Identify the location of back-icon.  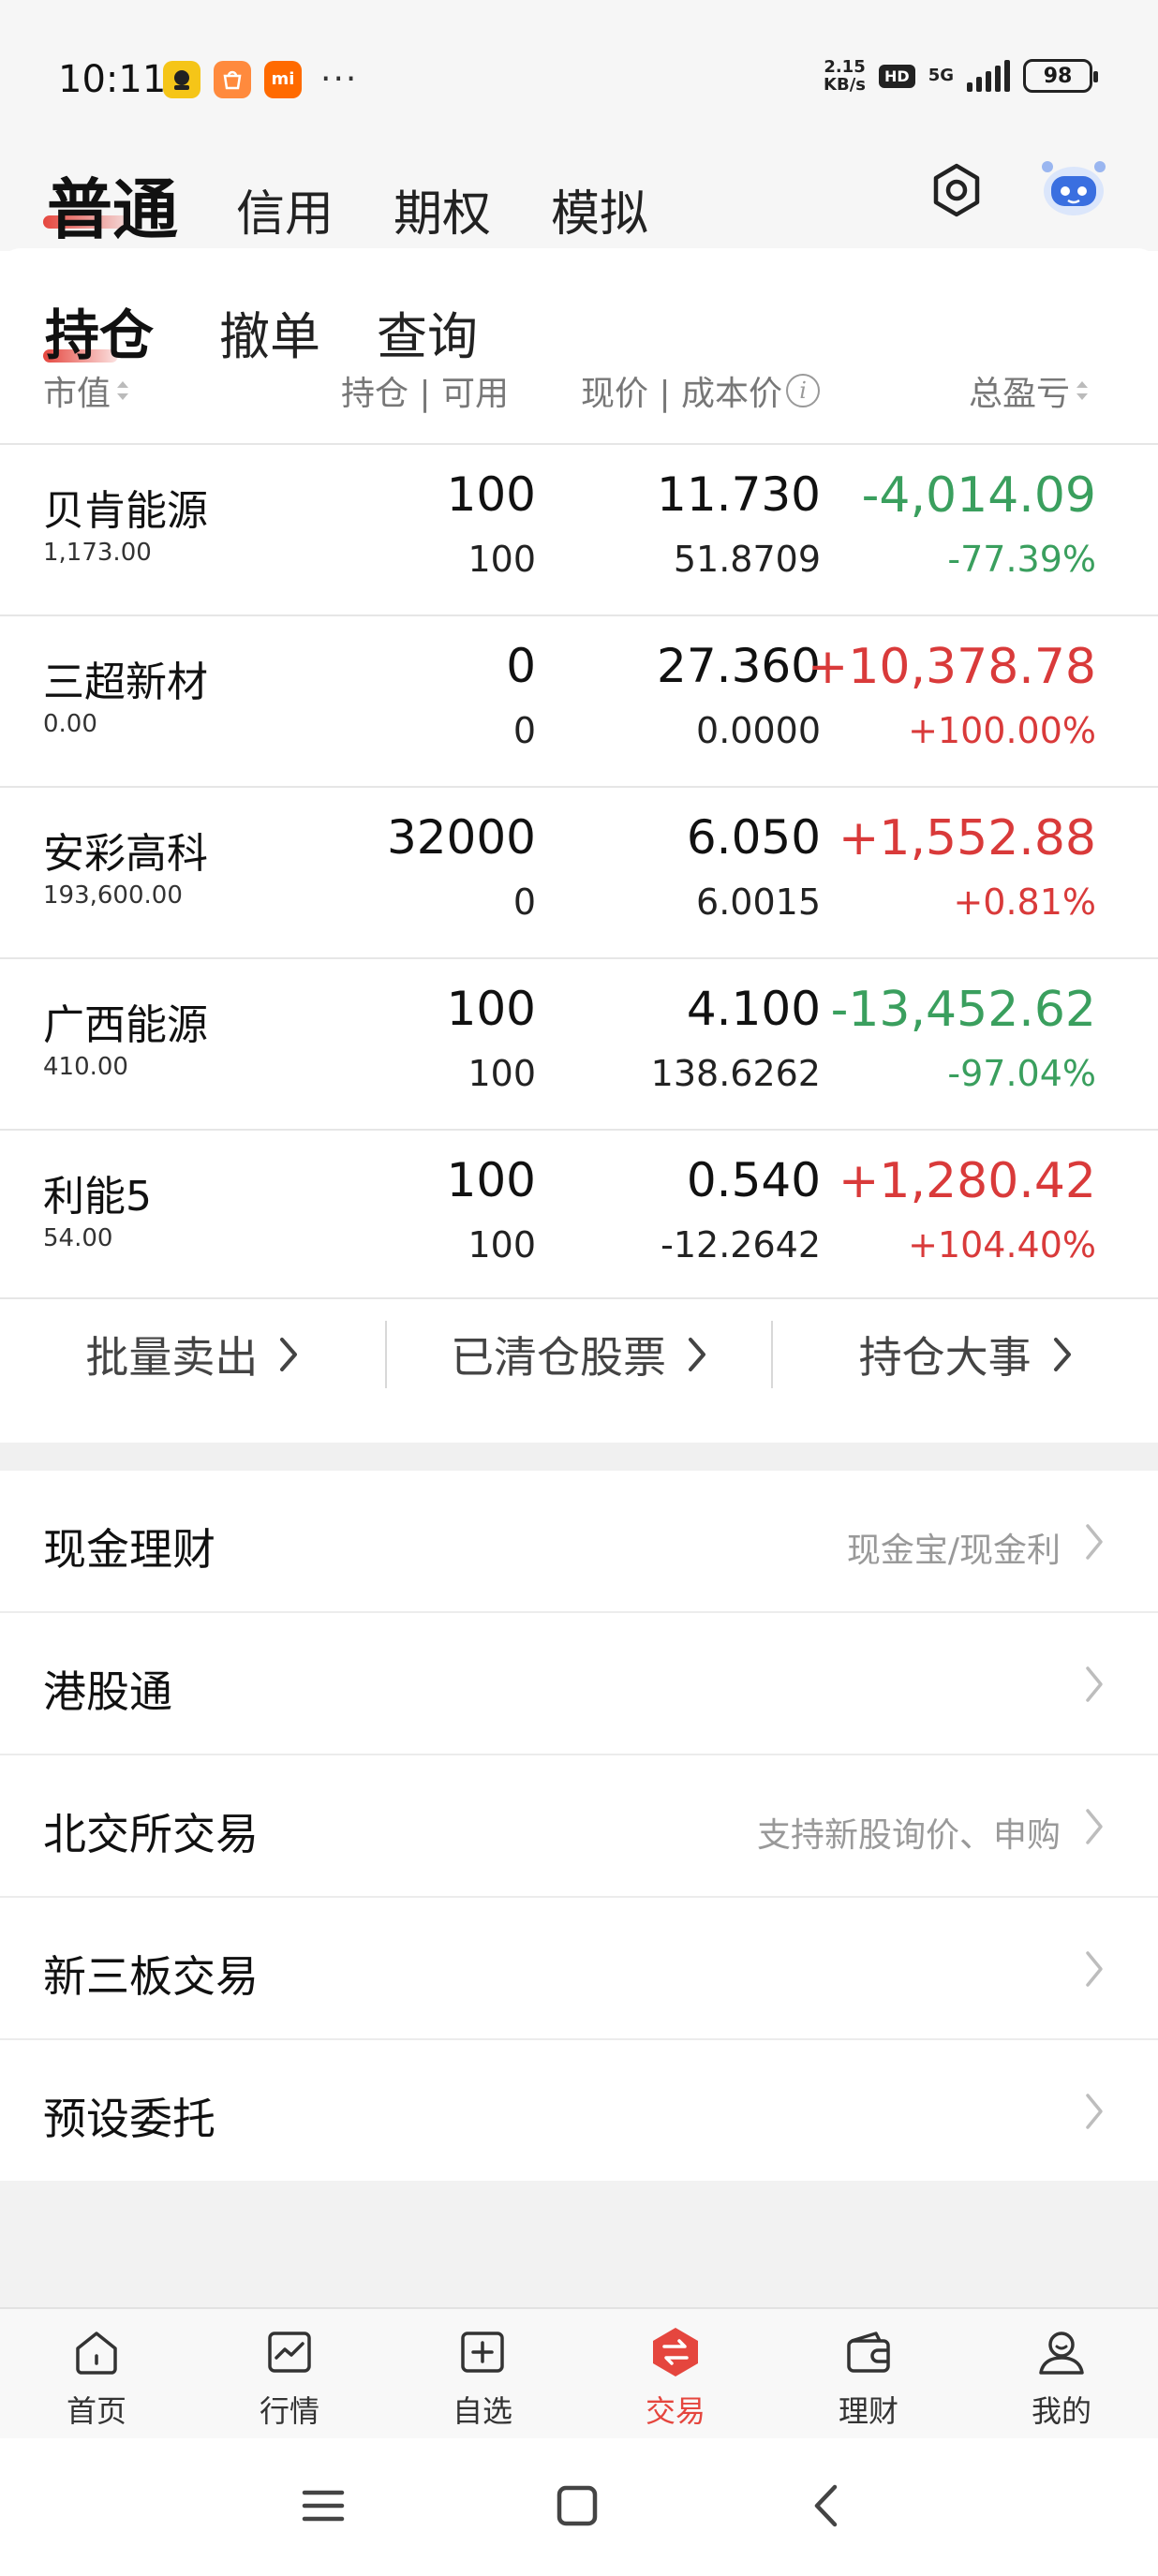
(825, 2505).